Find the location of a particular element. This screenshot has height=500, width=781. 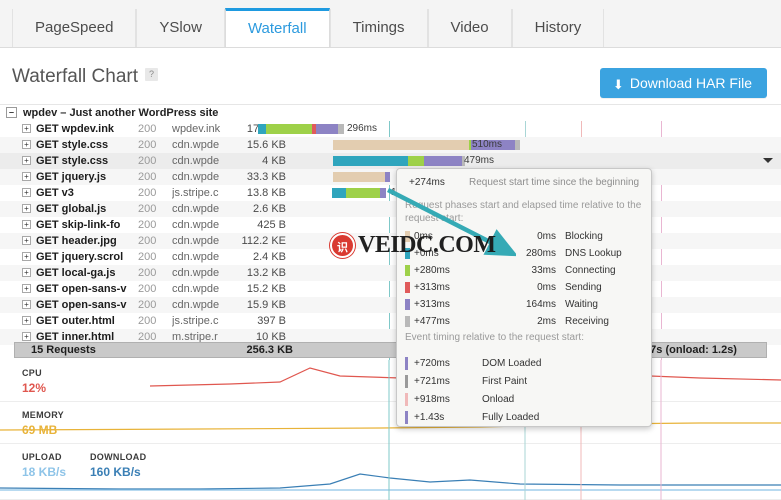

event-start: +918ms is located at coordinates (432, 399).